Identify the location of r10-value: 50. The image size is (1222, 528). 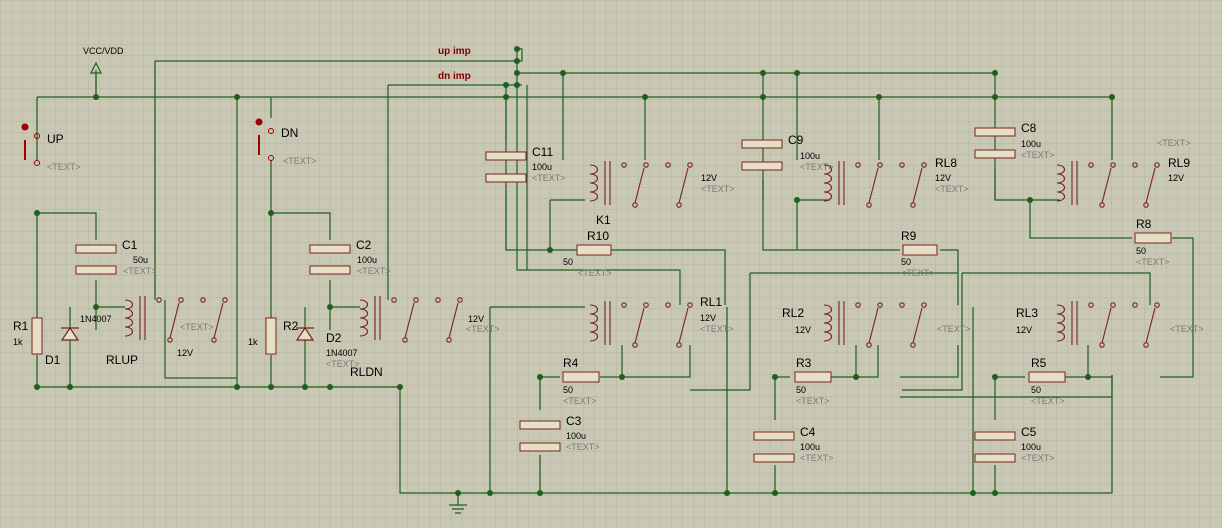
(568, 262).